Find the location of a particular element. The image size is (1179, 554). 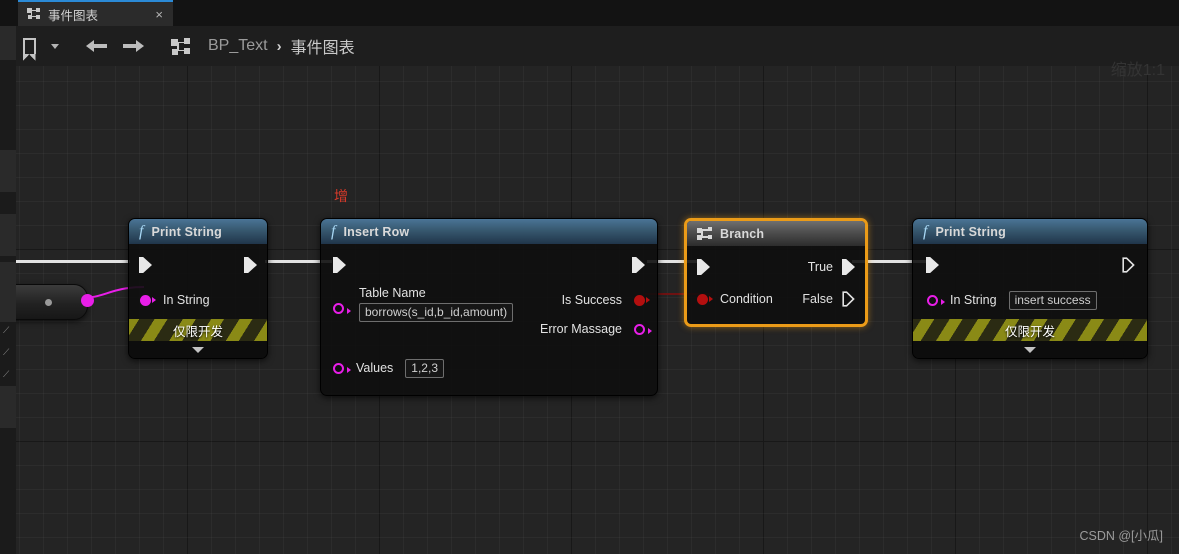

node-title: Insert Row is located at coordinates (376, 231).